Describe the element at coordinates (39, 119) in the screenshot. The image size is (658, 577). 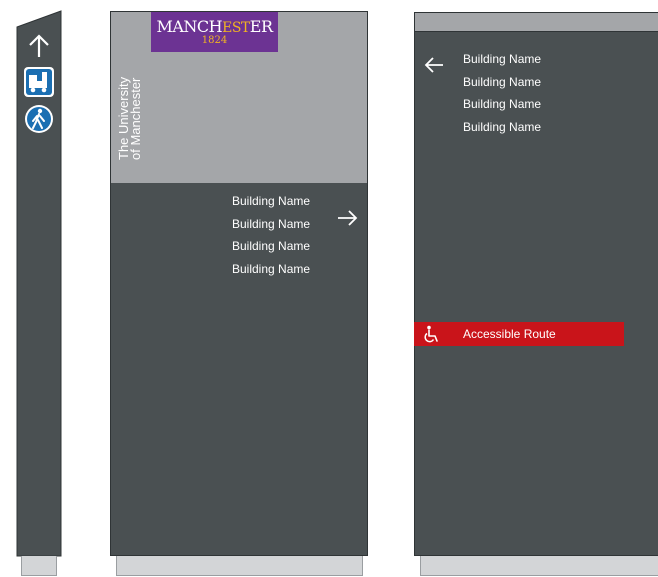
I see `pedestrian-icon` at that location.